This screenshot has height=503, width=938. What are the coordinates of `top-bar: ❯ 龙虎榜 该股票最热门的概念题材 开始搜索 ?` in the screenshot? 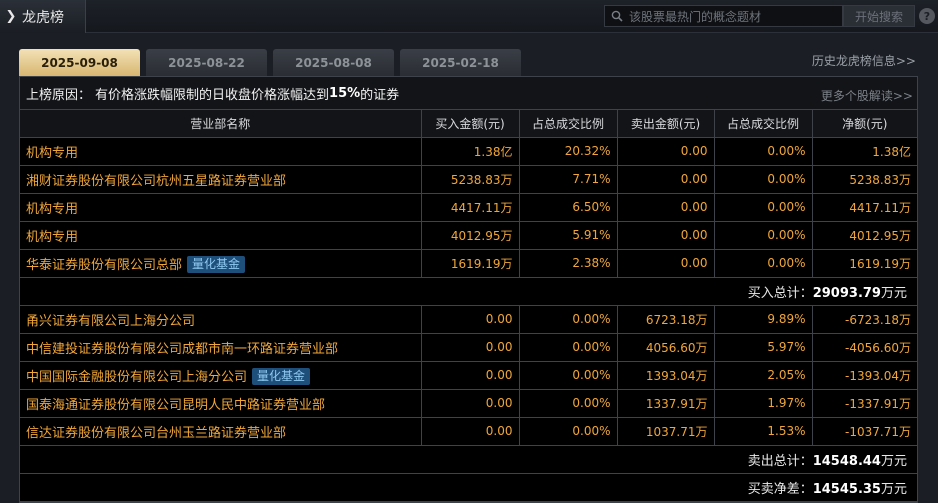 It's located at (469, 16).